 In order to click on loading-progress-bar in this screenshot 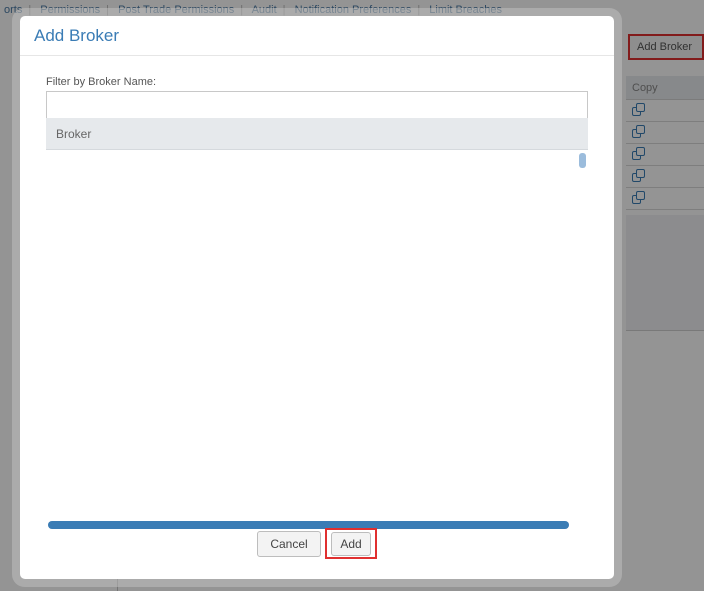, I will do `click(308, 525)`.